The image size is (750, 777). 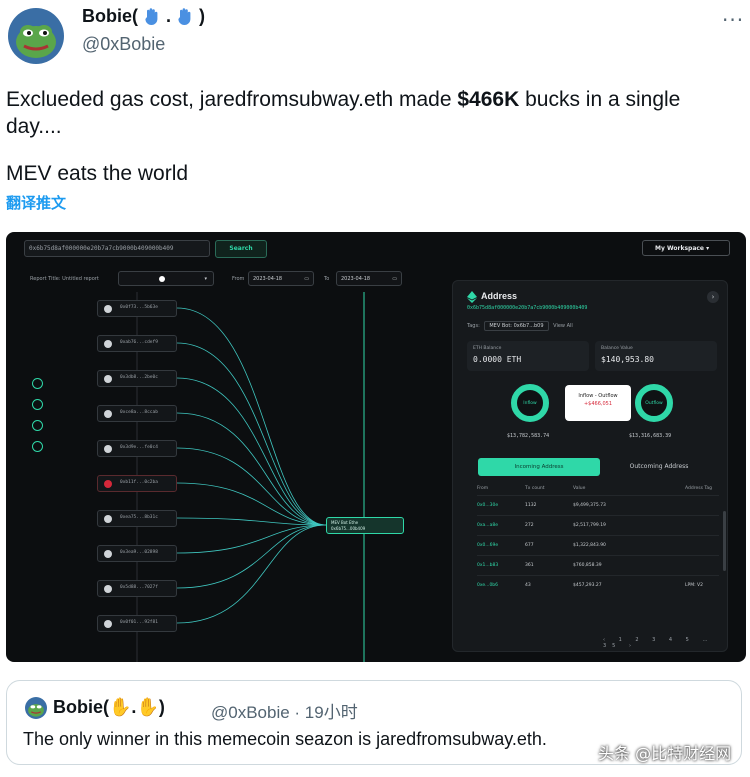 What do you see at coordinates (117, 248) in the screenshot?
I see `address-search-input: 0x6b75d8af000000e20b7a7cb9000b409000b409` at bounding box center [117, 248].